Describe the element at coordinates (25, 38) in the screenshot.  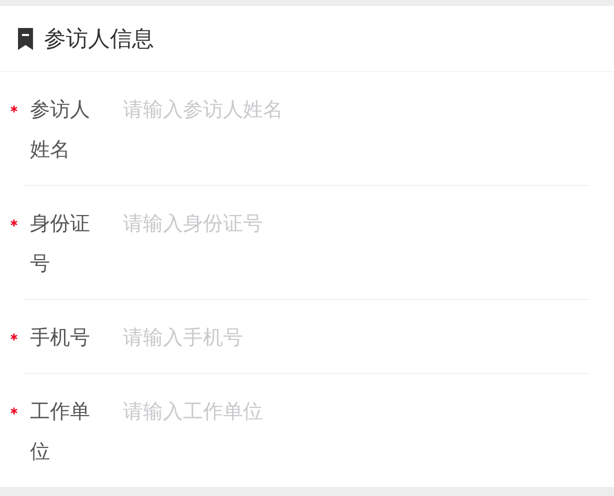
I see `bookmark-icon` at that location.